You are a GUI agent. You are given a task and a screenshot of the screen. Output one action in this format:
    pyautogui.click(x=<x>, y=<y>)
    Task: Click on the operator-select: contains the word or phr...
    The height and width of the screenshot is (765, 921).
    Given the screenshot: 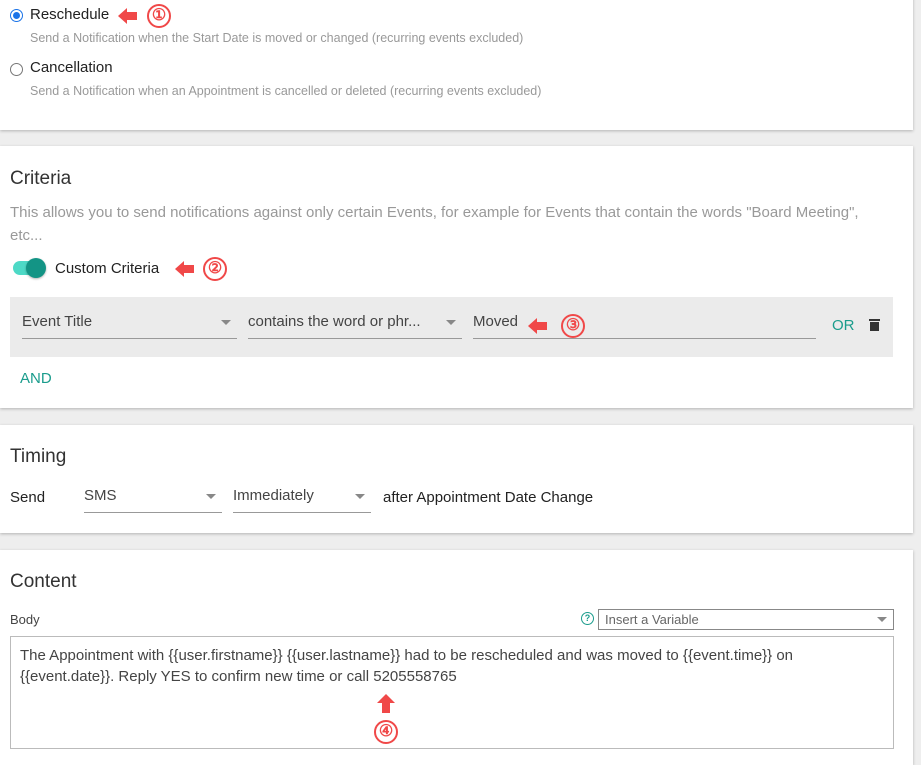 What is the action you would take?
    pyautogui.click(x=355, y=326)
    